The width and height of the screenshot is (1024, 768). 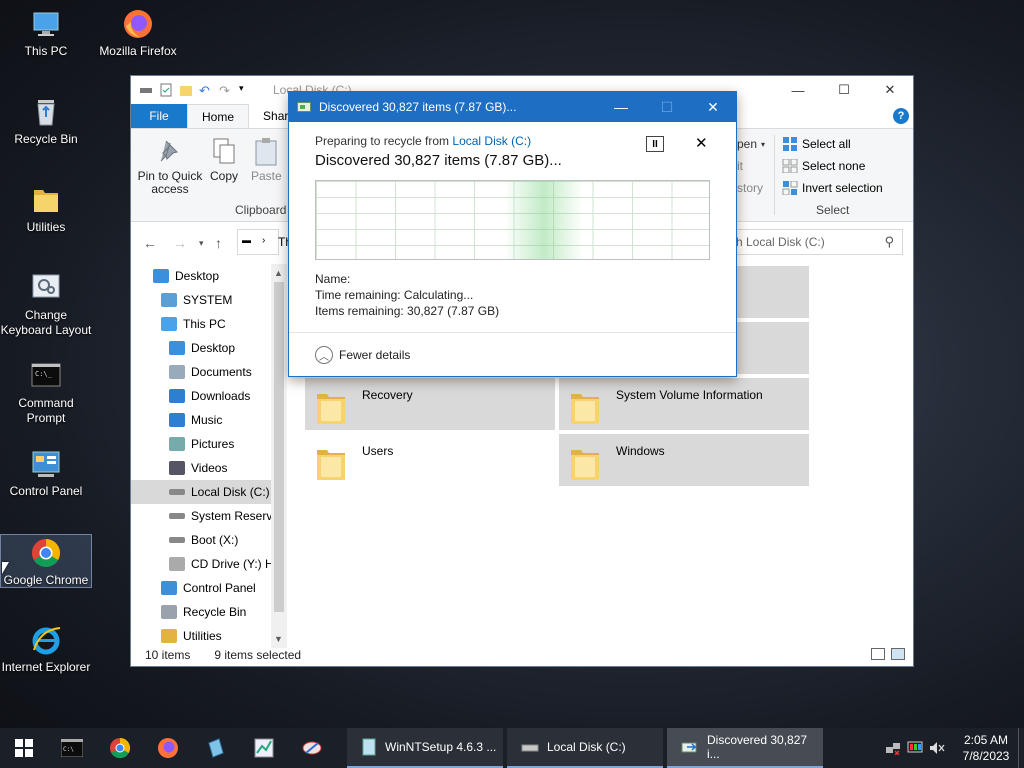 I want to click on source-link: Local Disk (C:), so click(x=491, y=141).